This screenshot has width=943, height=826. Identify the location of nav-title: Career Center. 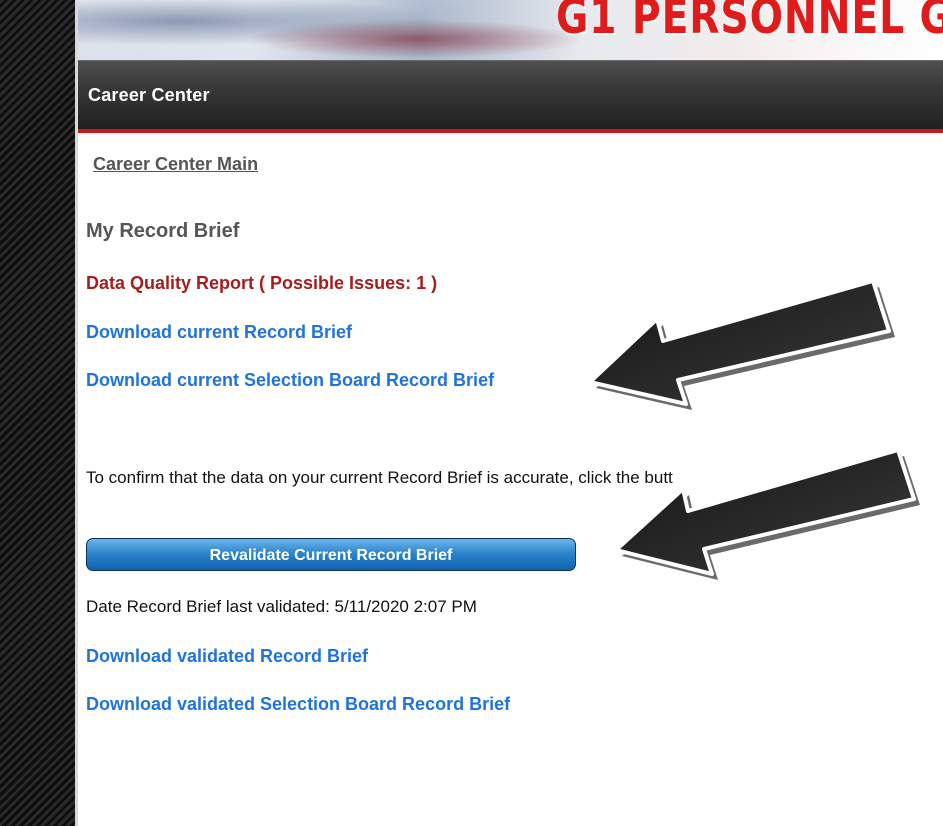
(149, 95).